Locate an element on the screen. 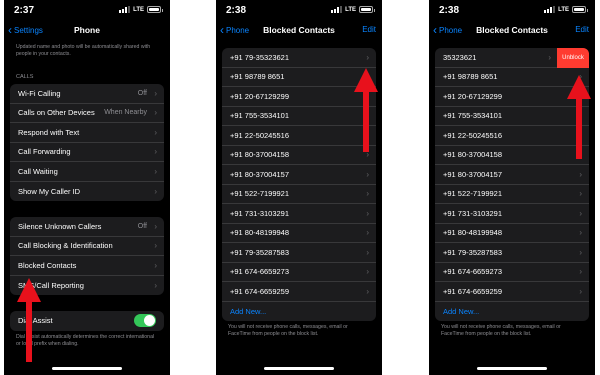 This screenshot has height=375, width=600. blocked-number: 35323621 is located at coordinates (460, 57).